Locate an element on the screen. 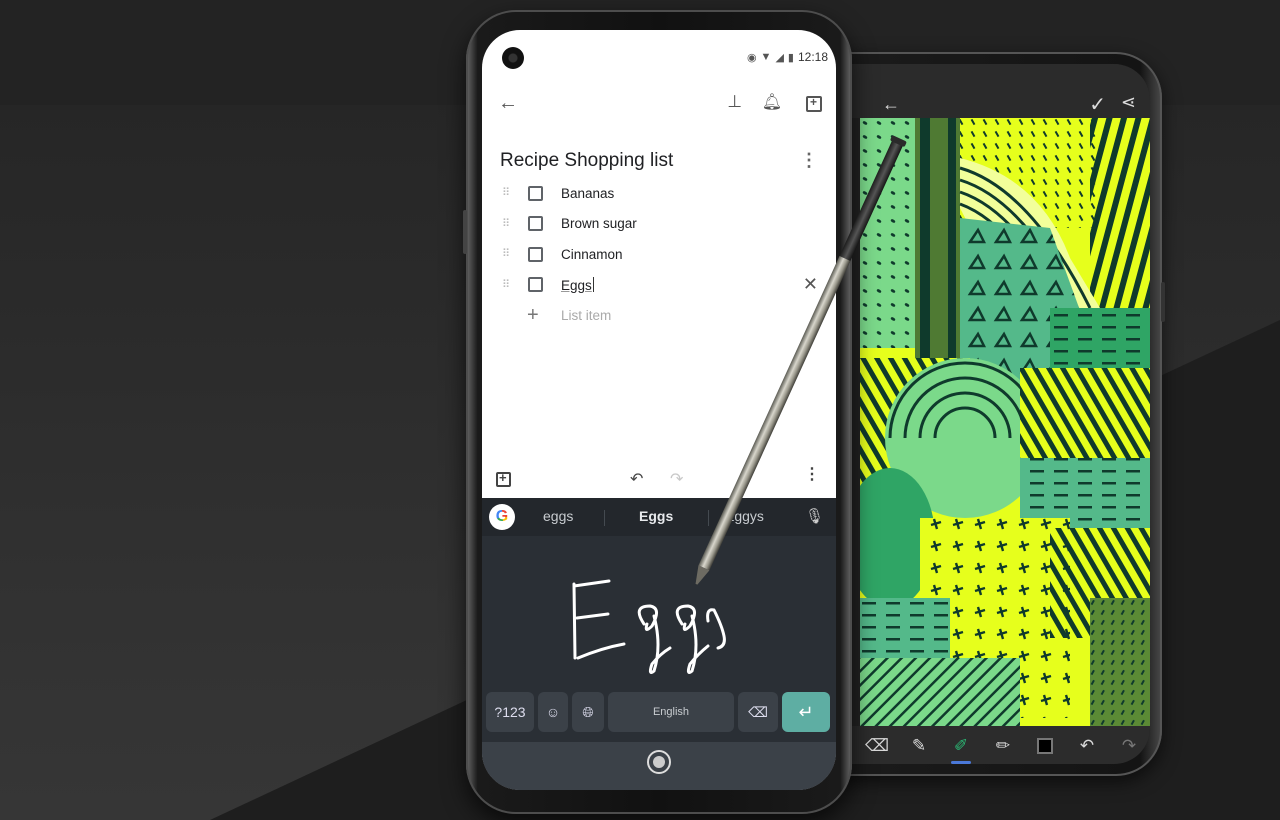 The width and height of the screenshot is (1280, 820). bell-add-icon: 🔔︎ is located at coordinates (772, 102).